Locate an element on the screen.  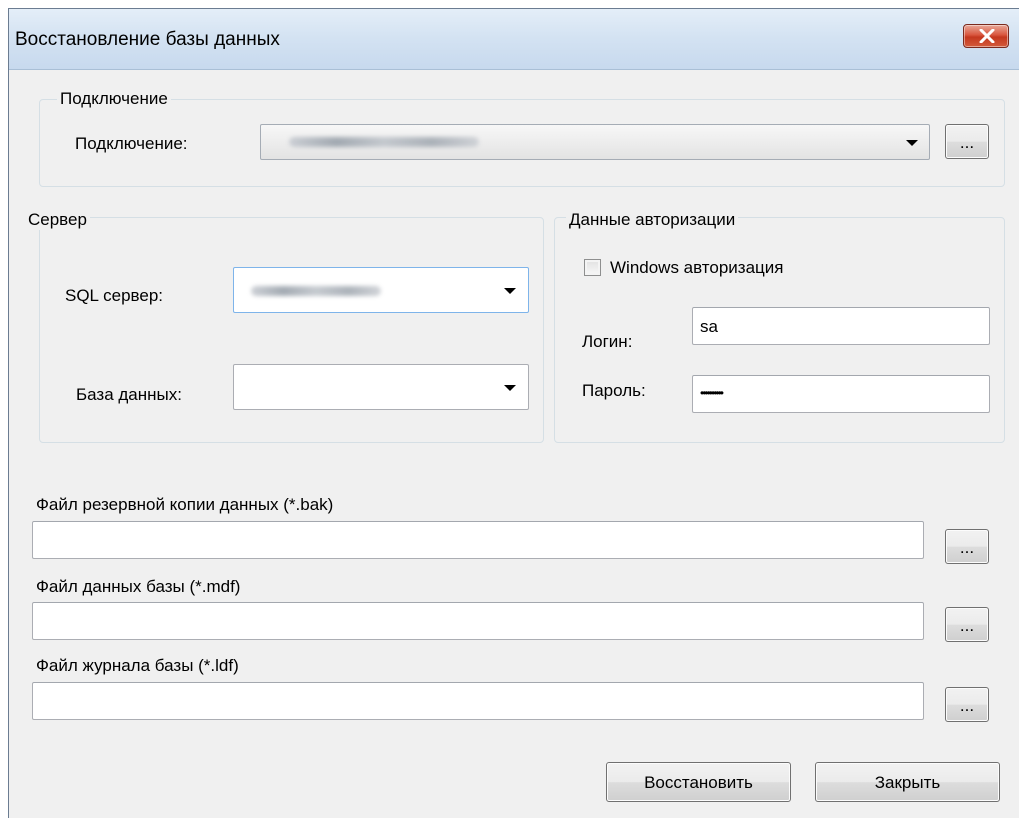
connection-select is located at coordinates (595, 142).